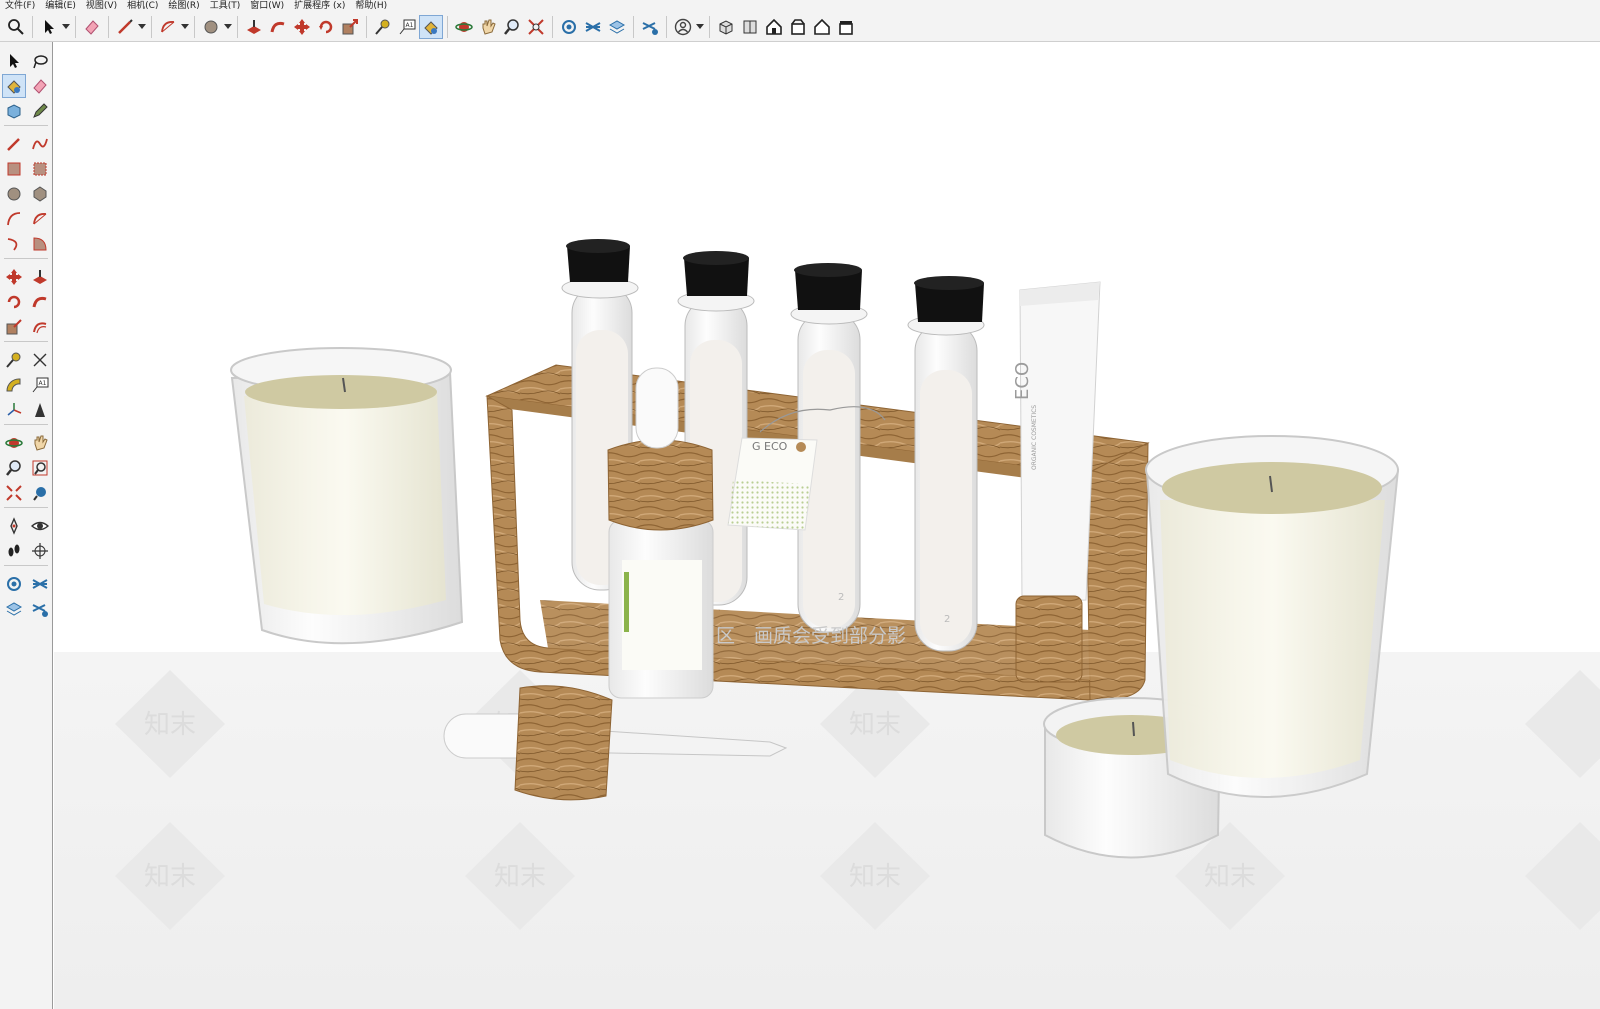  Describe the element at coordinates (142, 6) in the screenshot. I see `menu-camera: 相机(C)` at that location.